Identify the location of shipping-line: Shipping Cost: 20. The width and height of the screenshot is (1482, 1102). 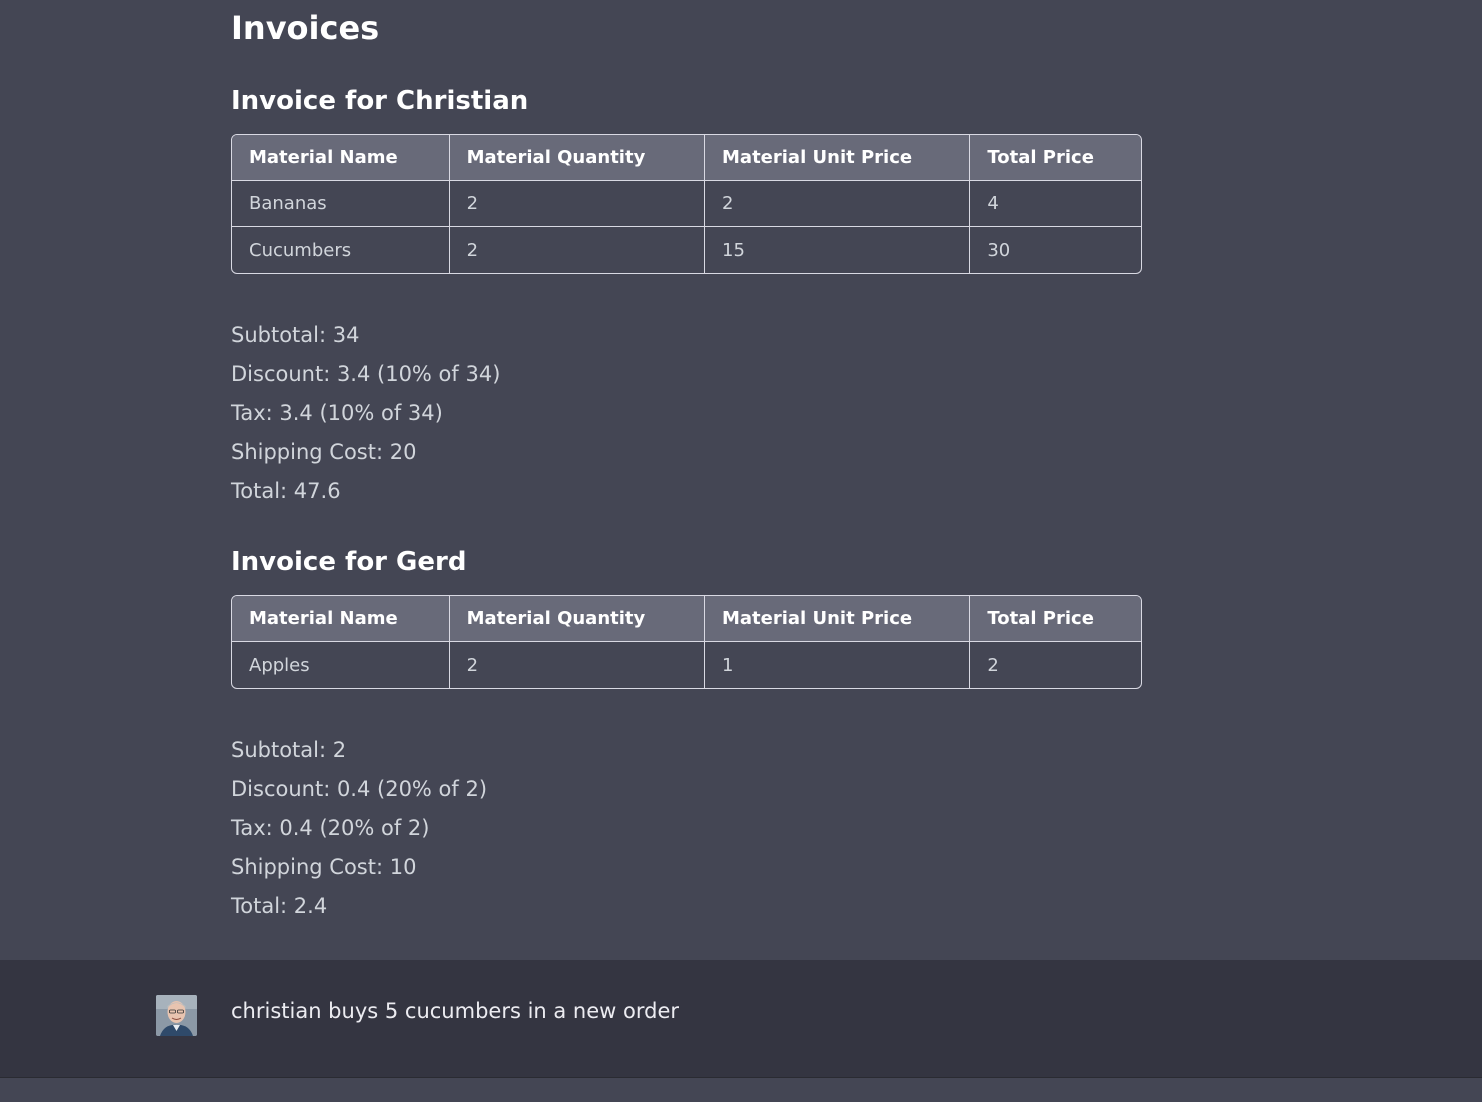
(324, 452).